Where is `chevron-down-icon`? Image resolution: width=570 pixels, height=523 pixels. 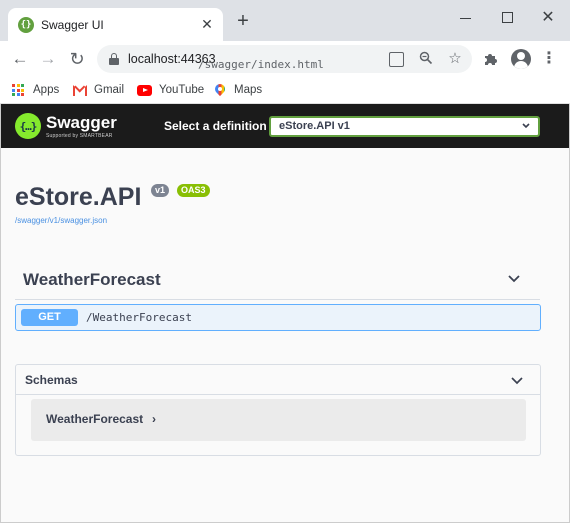 chevron-down-icon is located at coordinates (526, 127).